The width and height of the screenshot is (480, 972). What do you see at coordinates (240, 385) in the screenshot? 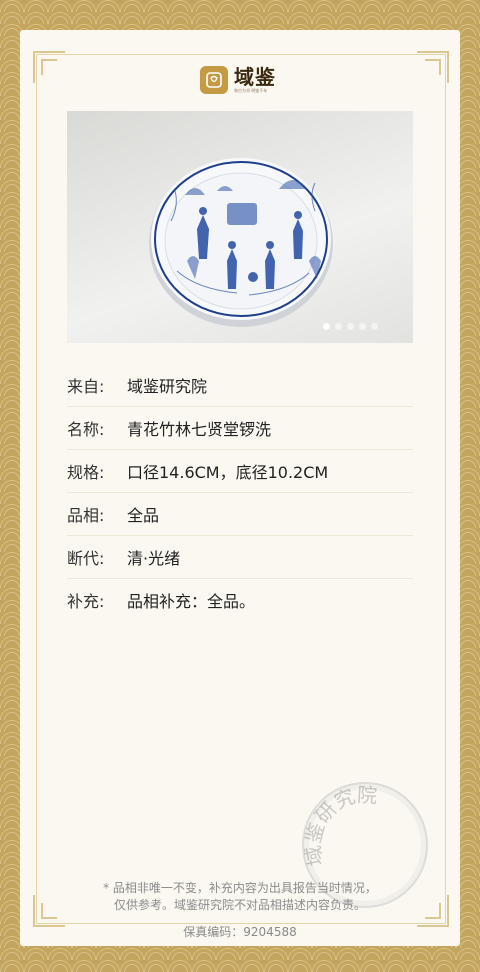
I see `detail-row-source: 来自: 域鉴研究院` at bounding box center [240, 385].